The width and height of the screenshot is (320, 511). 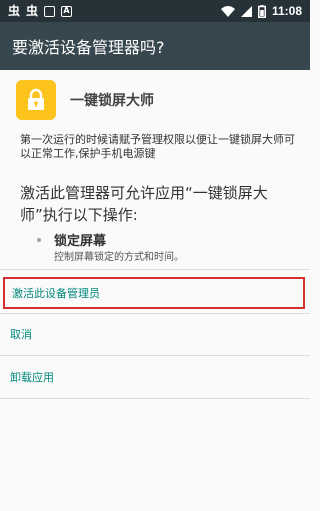 I want to click on notification-box-icon, so click(x=50, y=11).